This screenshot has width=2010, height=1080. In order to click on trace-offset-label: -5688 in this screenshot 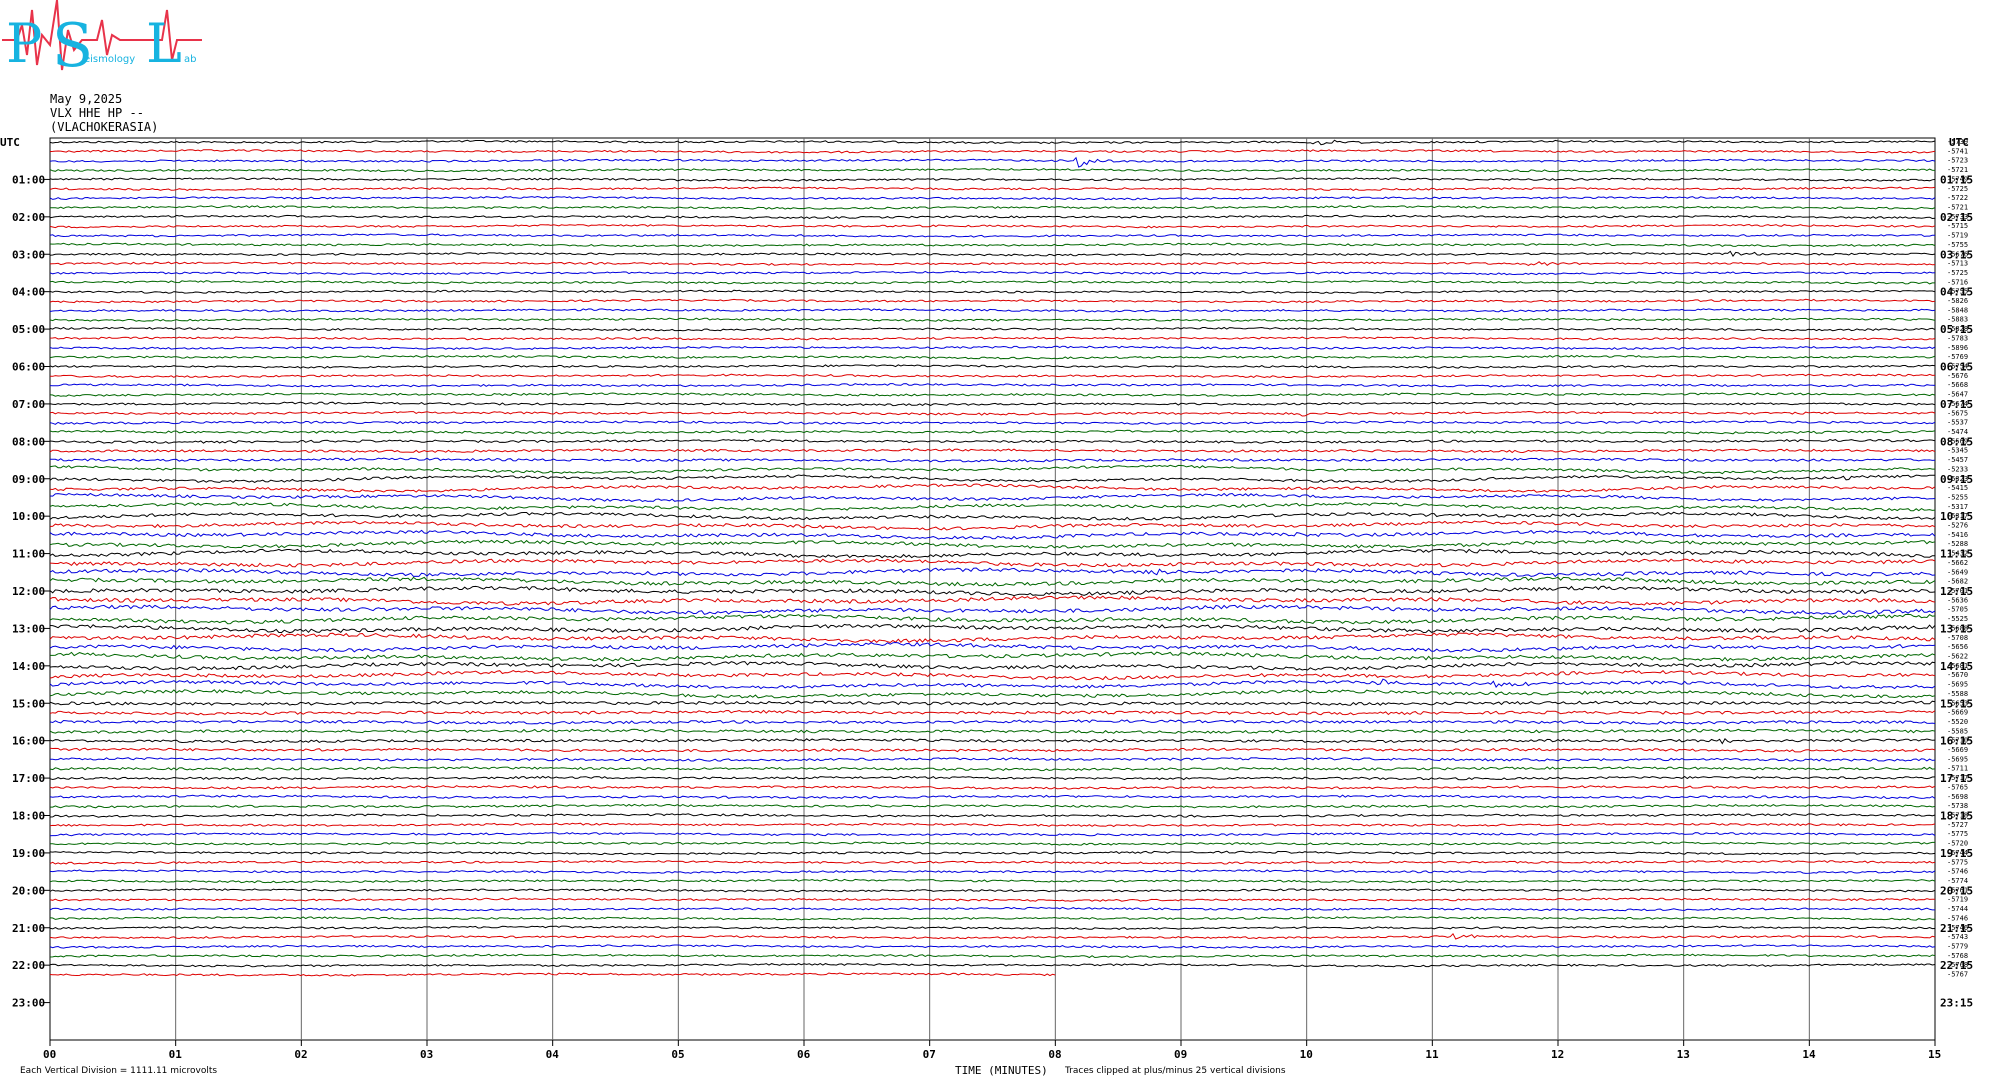, I will do `click(1957, 628)`.